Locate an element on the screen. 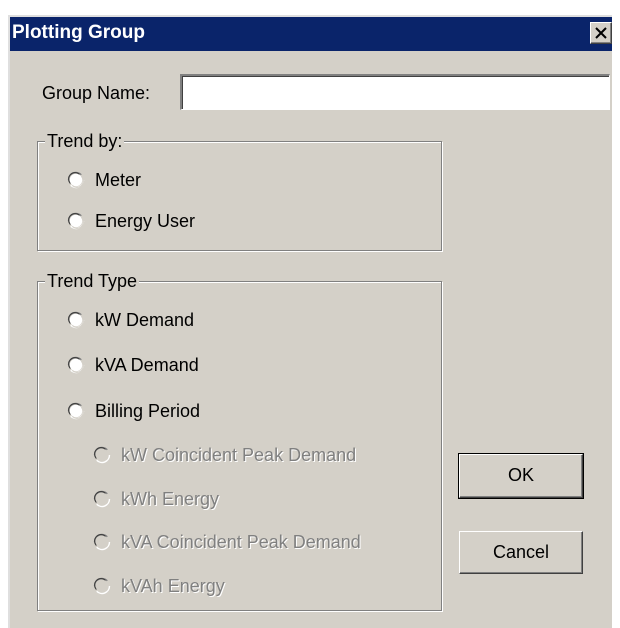  ok-button-label: OK is located at coordinates (520, 475).